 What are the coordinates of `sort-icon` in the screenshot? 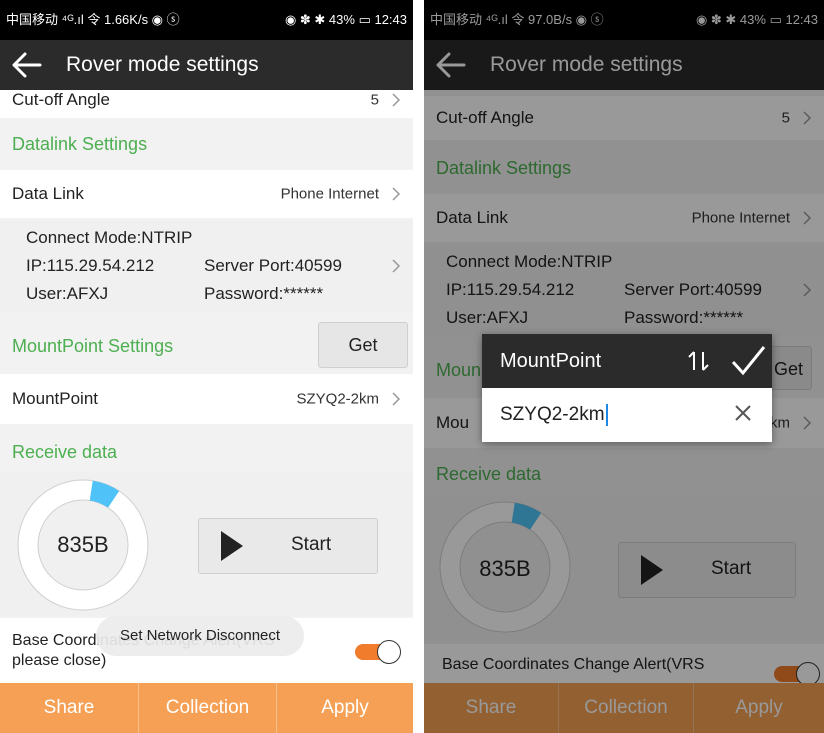 It's located at (699, 361).